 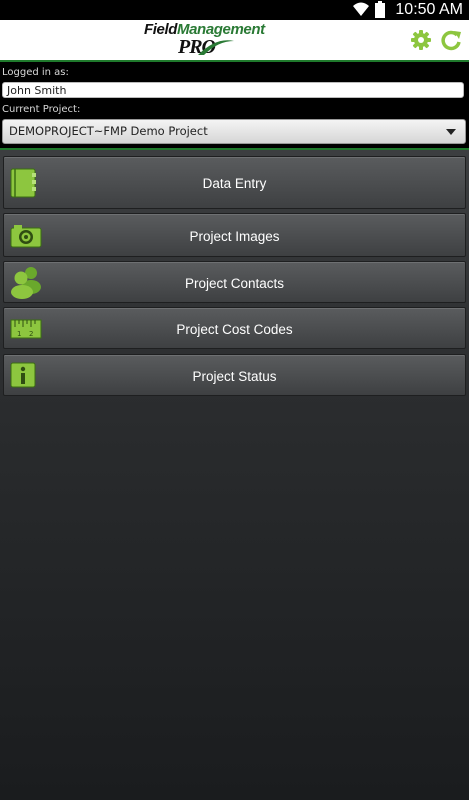 I want to click on data-entry-button: Data Entry, so click(x=234, y=182).